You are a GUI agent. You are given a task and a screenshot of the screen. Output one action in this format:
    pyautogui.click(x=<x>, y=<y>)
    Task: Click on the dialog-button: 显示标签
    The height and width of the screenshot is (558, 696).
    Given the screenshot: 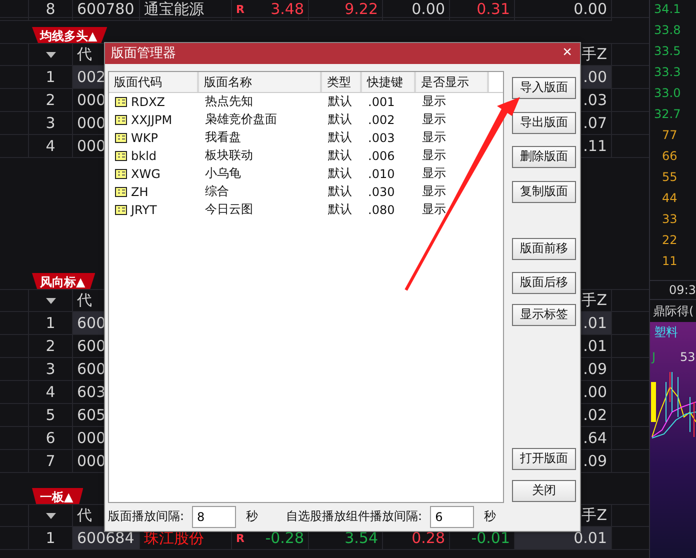 What is the action you would take?
    pyautogui.click(x=544, y=315)
    